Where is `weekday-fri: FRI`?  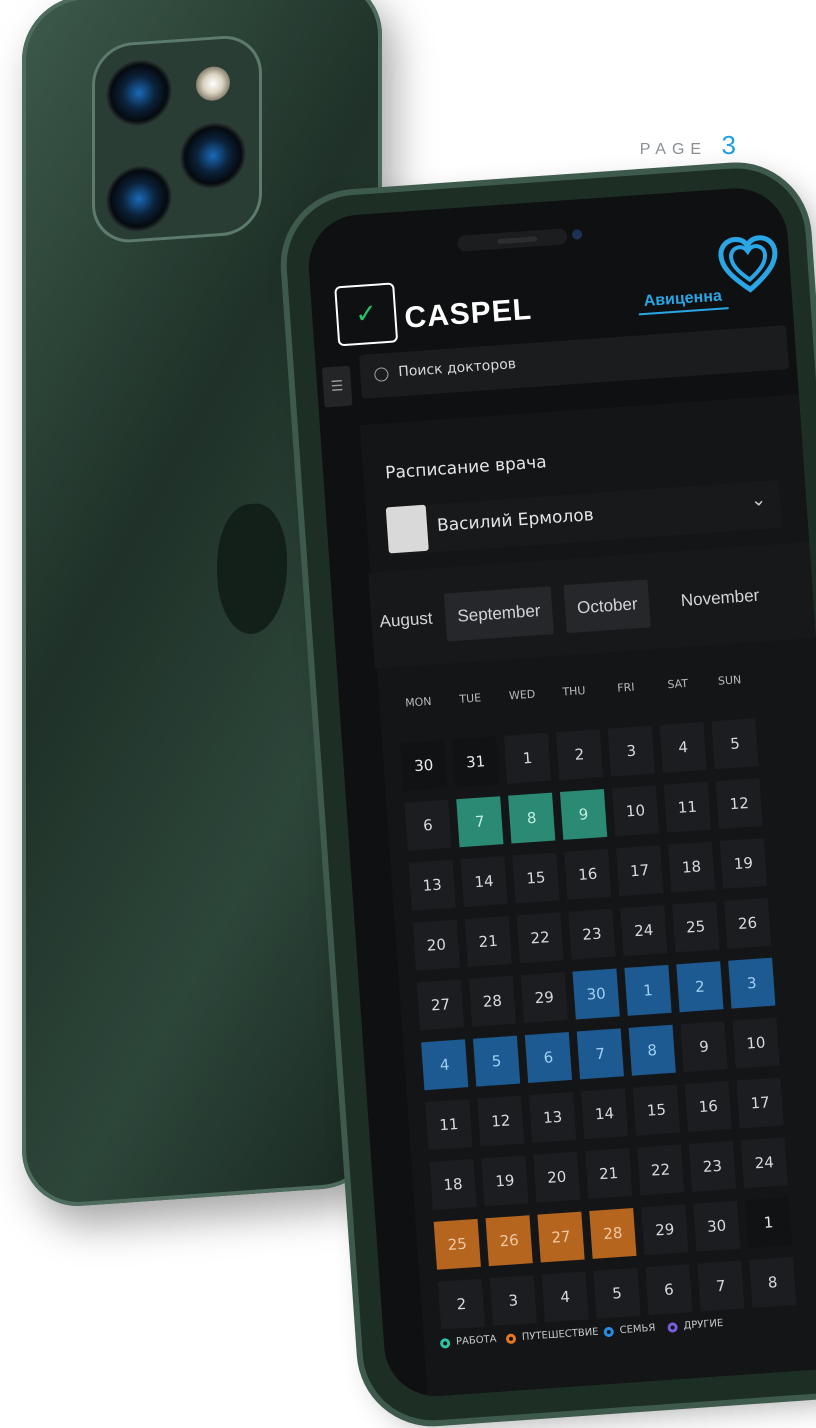
weekday-fri: FRI is located at coordinates (625, 687).